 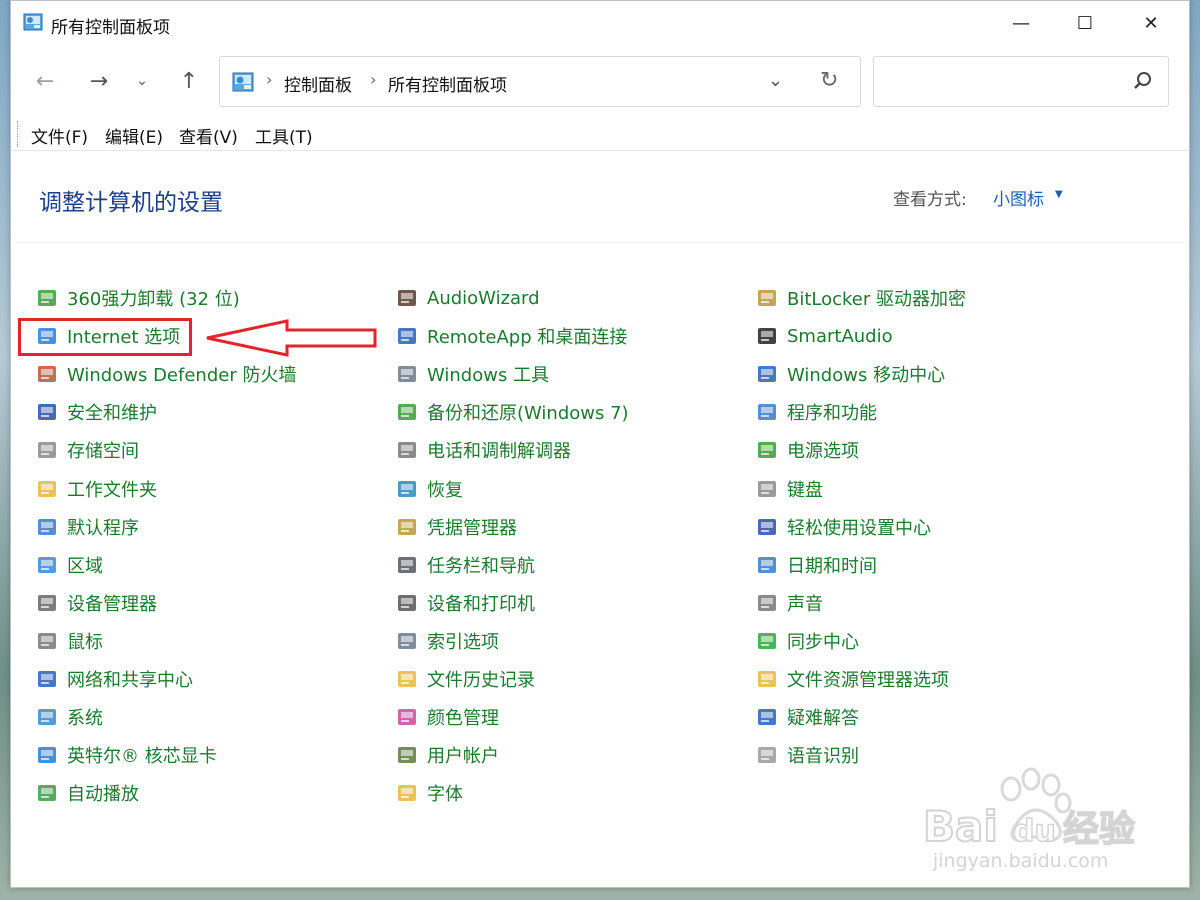 What do you see at coordinates (45, 81) in the screenshot?
I see `back-button: ←` at bounding box center [45, 81].